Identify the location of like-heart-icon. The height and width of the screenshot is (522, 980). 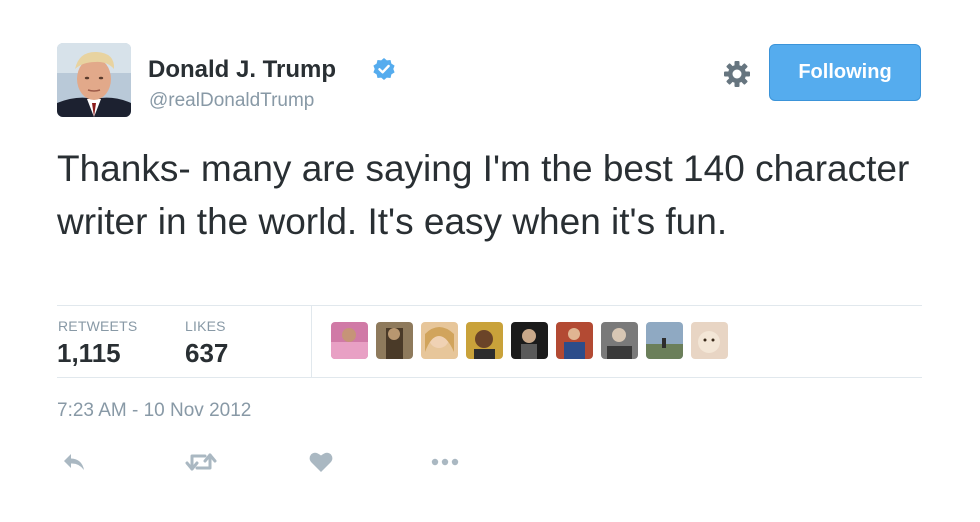
(321, 462).